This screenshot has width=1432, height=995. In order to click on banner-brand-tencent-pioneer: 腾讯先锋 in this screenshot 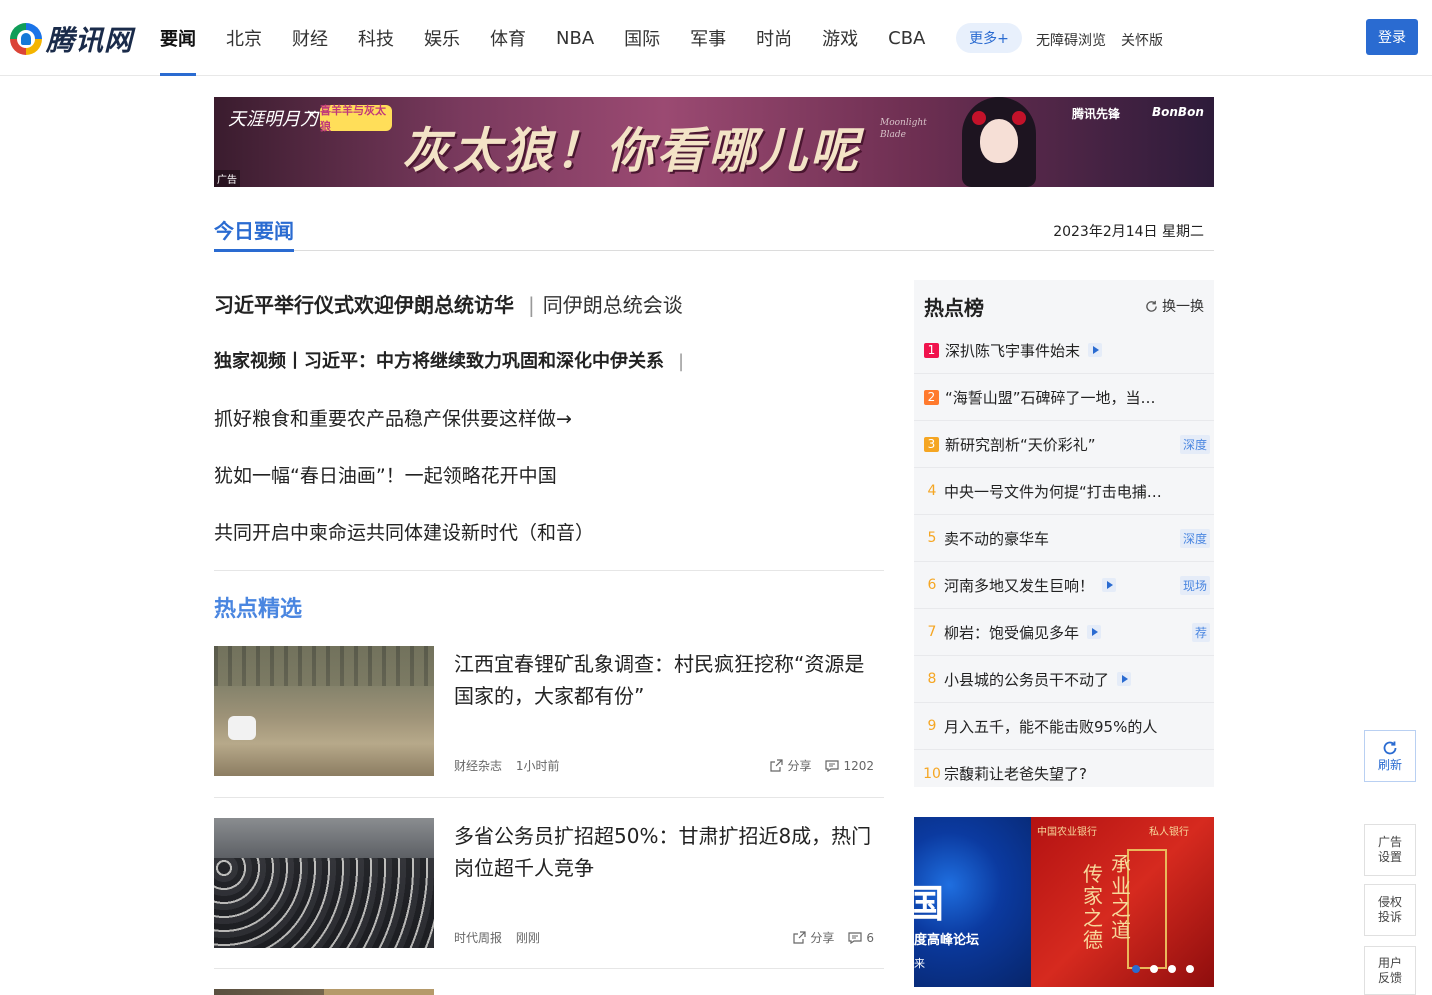, I will do `click(1096, 114)`.